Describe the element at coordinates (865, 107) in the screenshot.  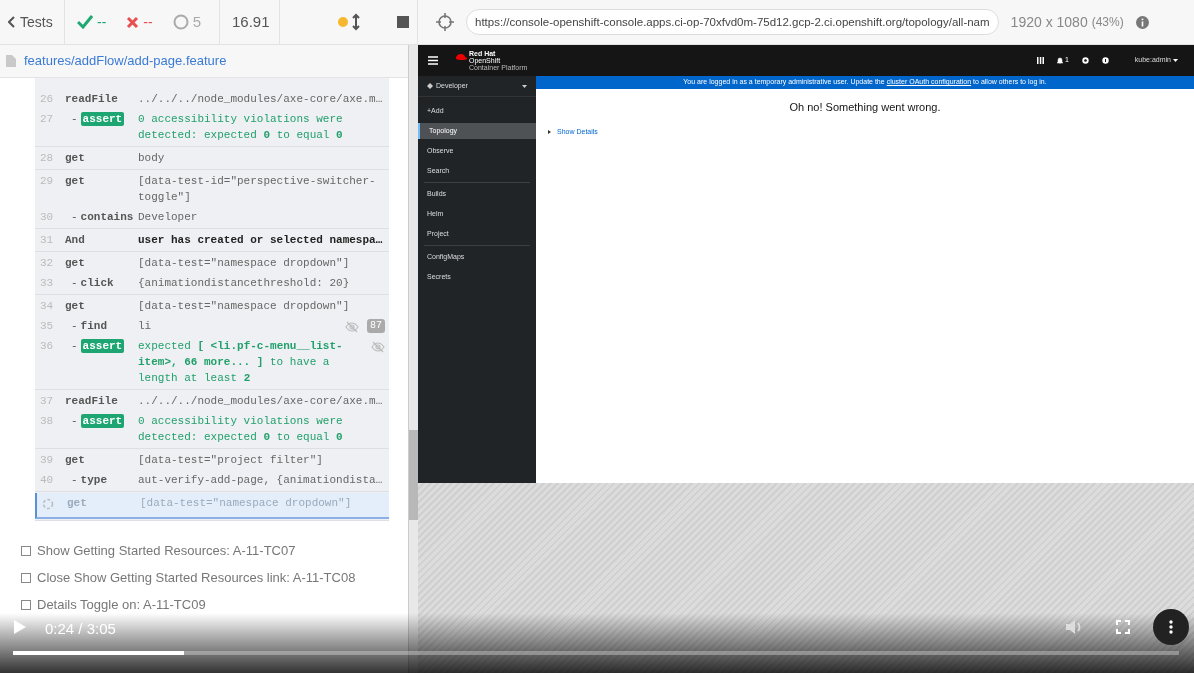
I see `error-heading: Oh no! Something went wrong.` at that location.